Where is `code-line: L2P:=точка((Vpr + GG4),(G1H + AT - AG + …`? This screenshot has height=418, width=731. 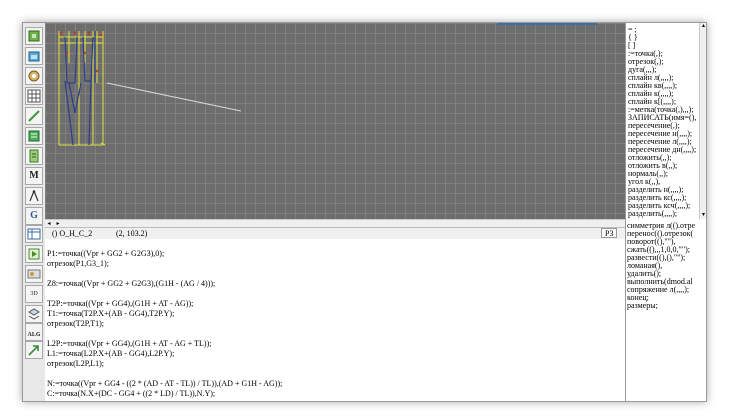
code-line: L2P:=точка((Vpr + GG4),(G1H + AT - AG + … is located at coordinates (129, 343).